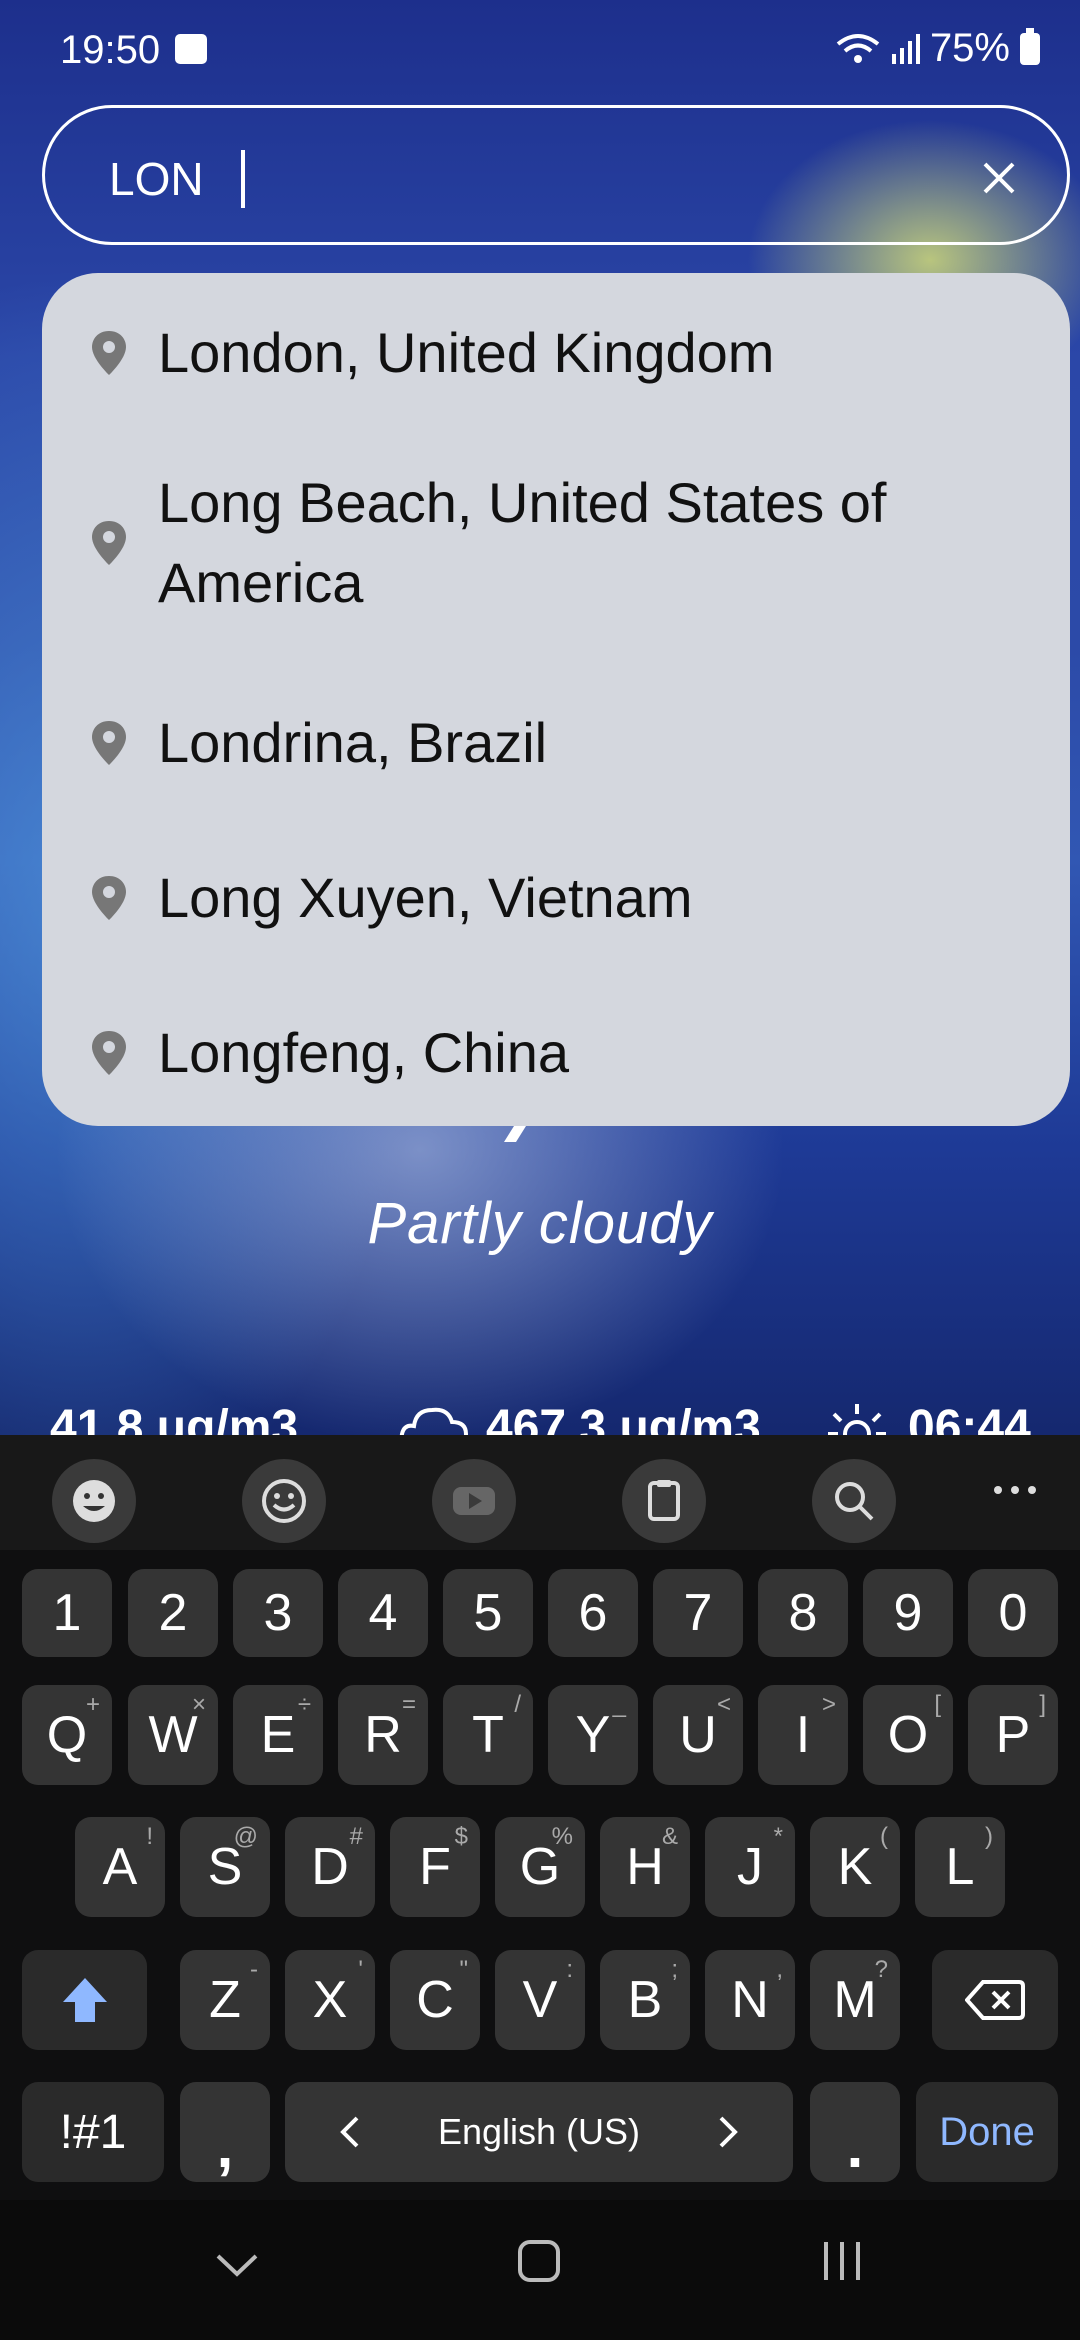 This screenshot has width=1080, height=2340. What do you see at coordinates (67, 1613) in the screenshot?
I see `key-1: 1` at bounding box center [67, 1613].